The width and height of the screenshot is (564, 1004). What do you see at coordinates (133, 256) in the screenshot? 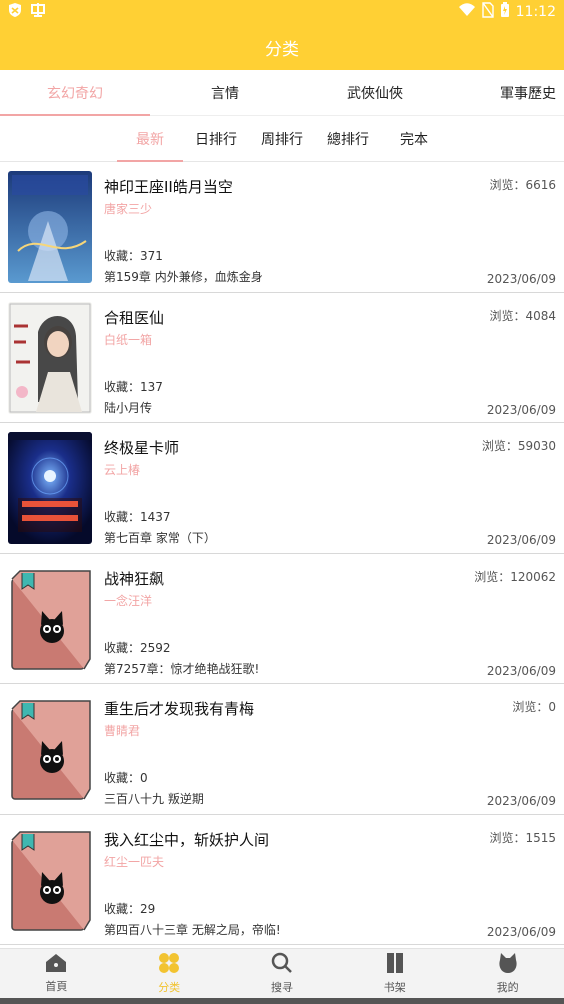
I see `book-favorites: 收藏：371` at bounding box center [133, 256].